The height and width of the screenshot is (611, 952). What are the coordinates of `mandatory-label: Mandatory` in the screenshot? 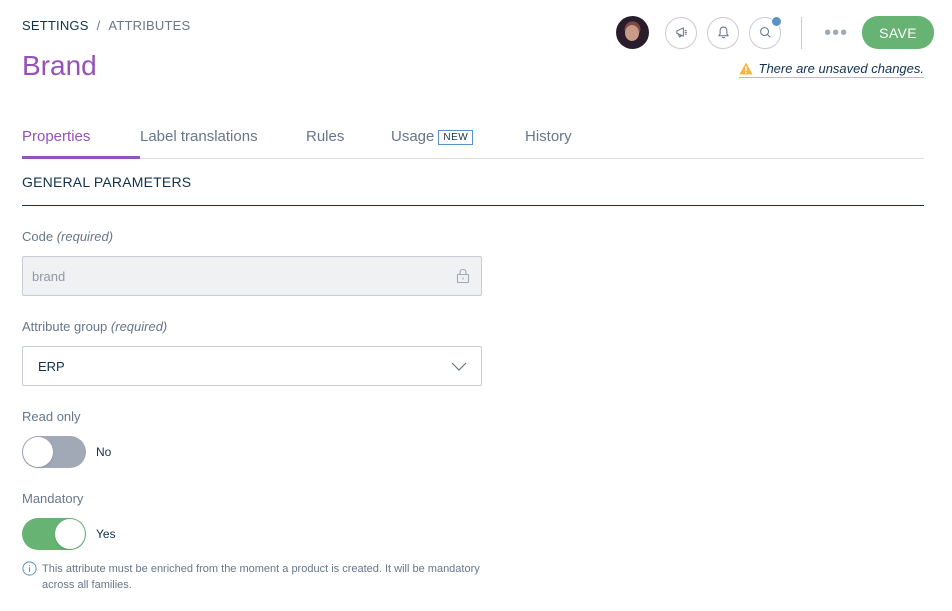 It's located at (53, 498).